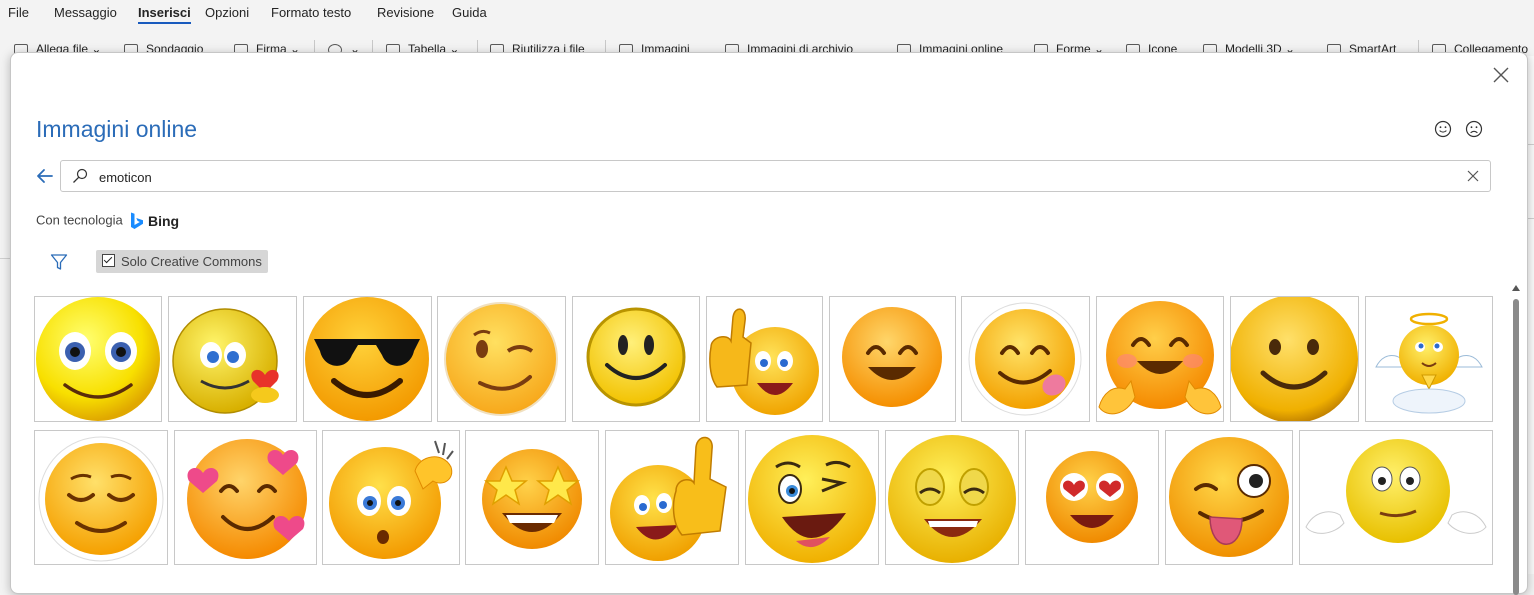 This screenshot has width=1534, height=595. I want to click on emoji-hugging-icon, so click(1160, 358).